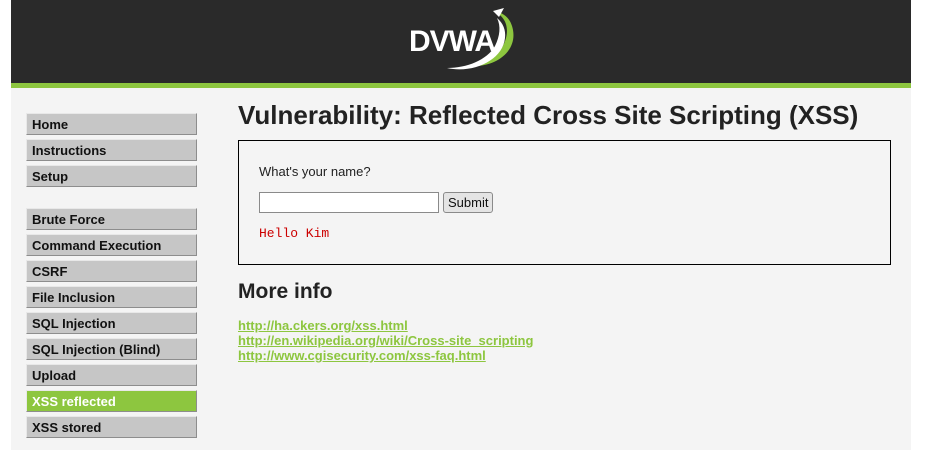 The image size is (938, 450). Describe the element at coordinates (285, 291) in the screenshot. I see `more-info-heading: More info` at that location.